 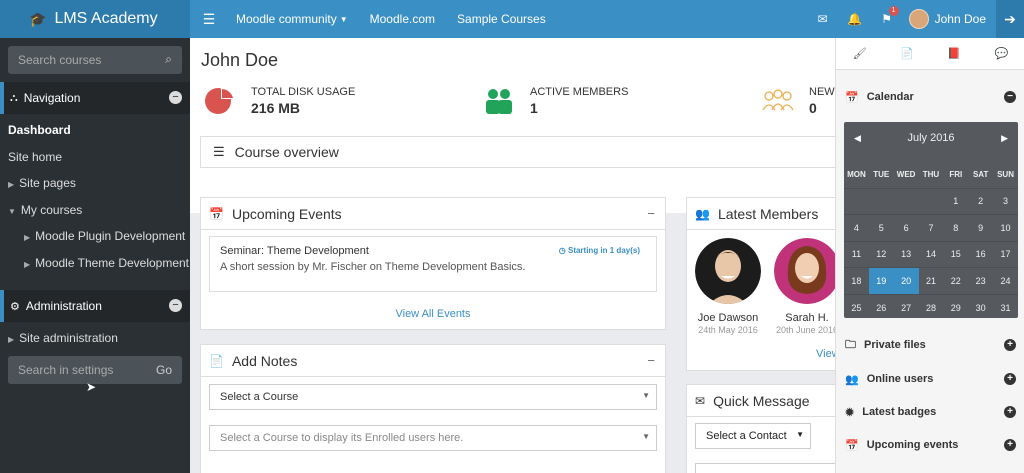 I want to click on page-title: John Doe, so click(x=240, y=60).